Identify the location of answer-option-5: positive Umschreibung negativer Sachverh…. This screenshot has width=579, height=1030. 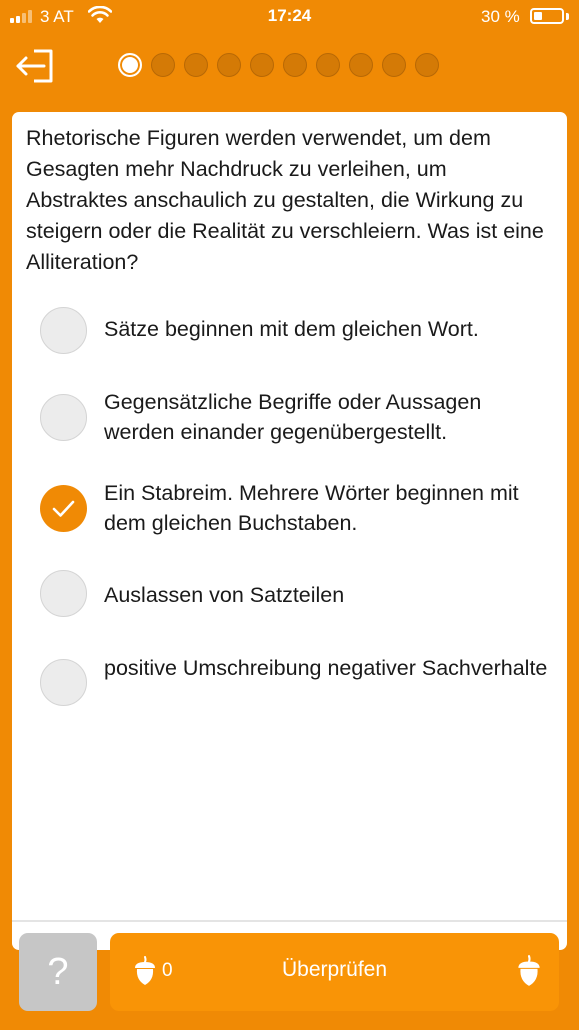
(289, 677).